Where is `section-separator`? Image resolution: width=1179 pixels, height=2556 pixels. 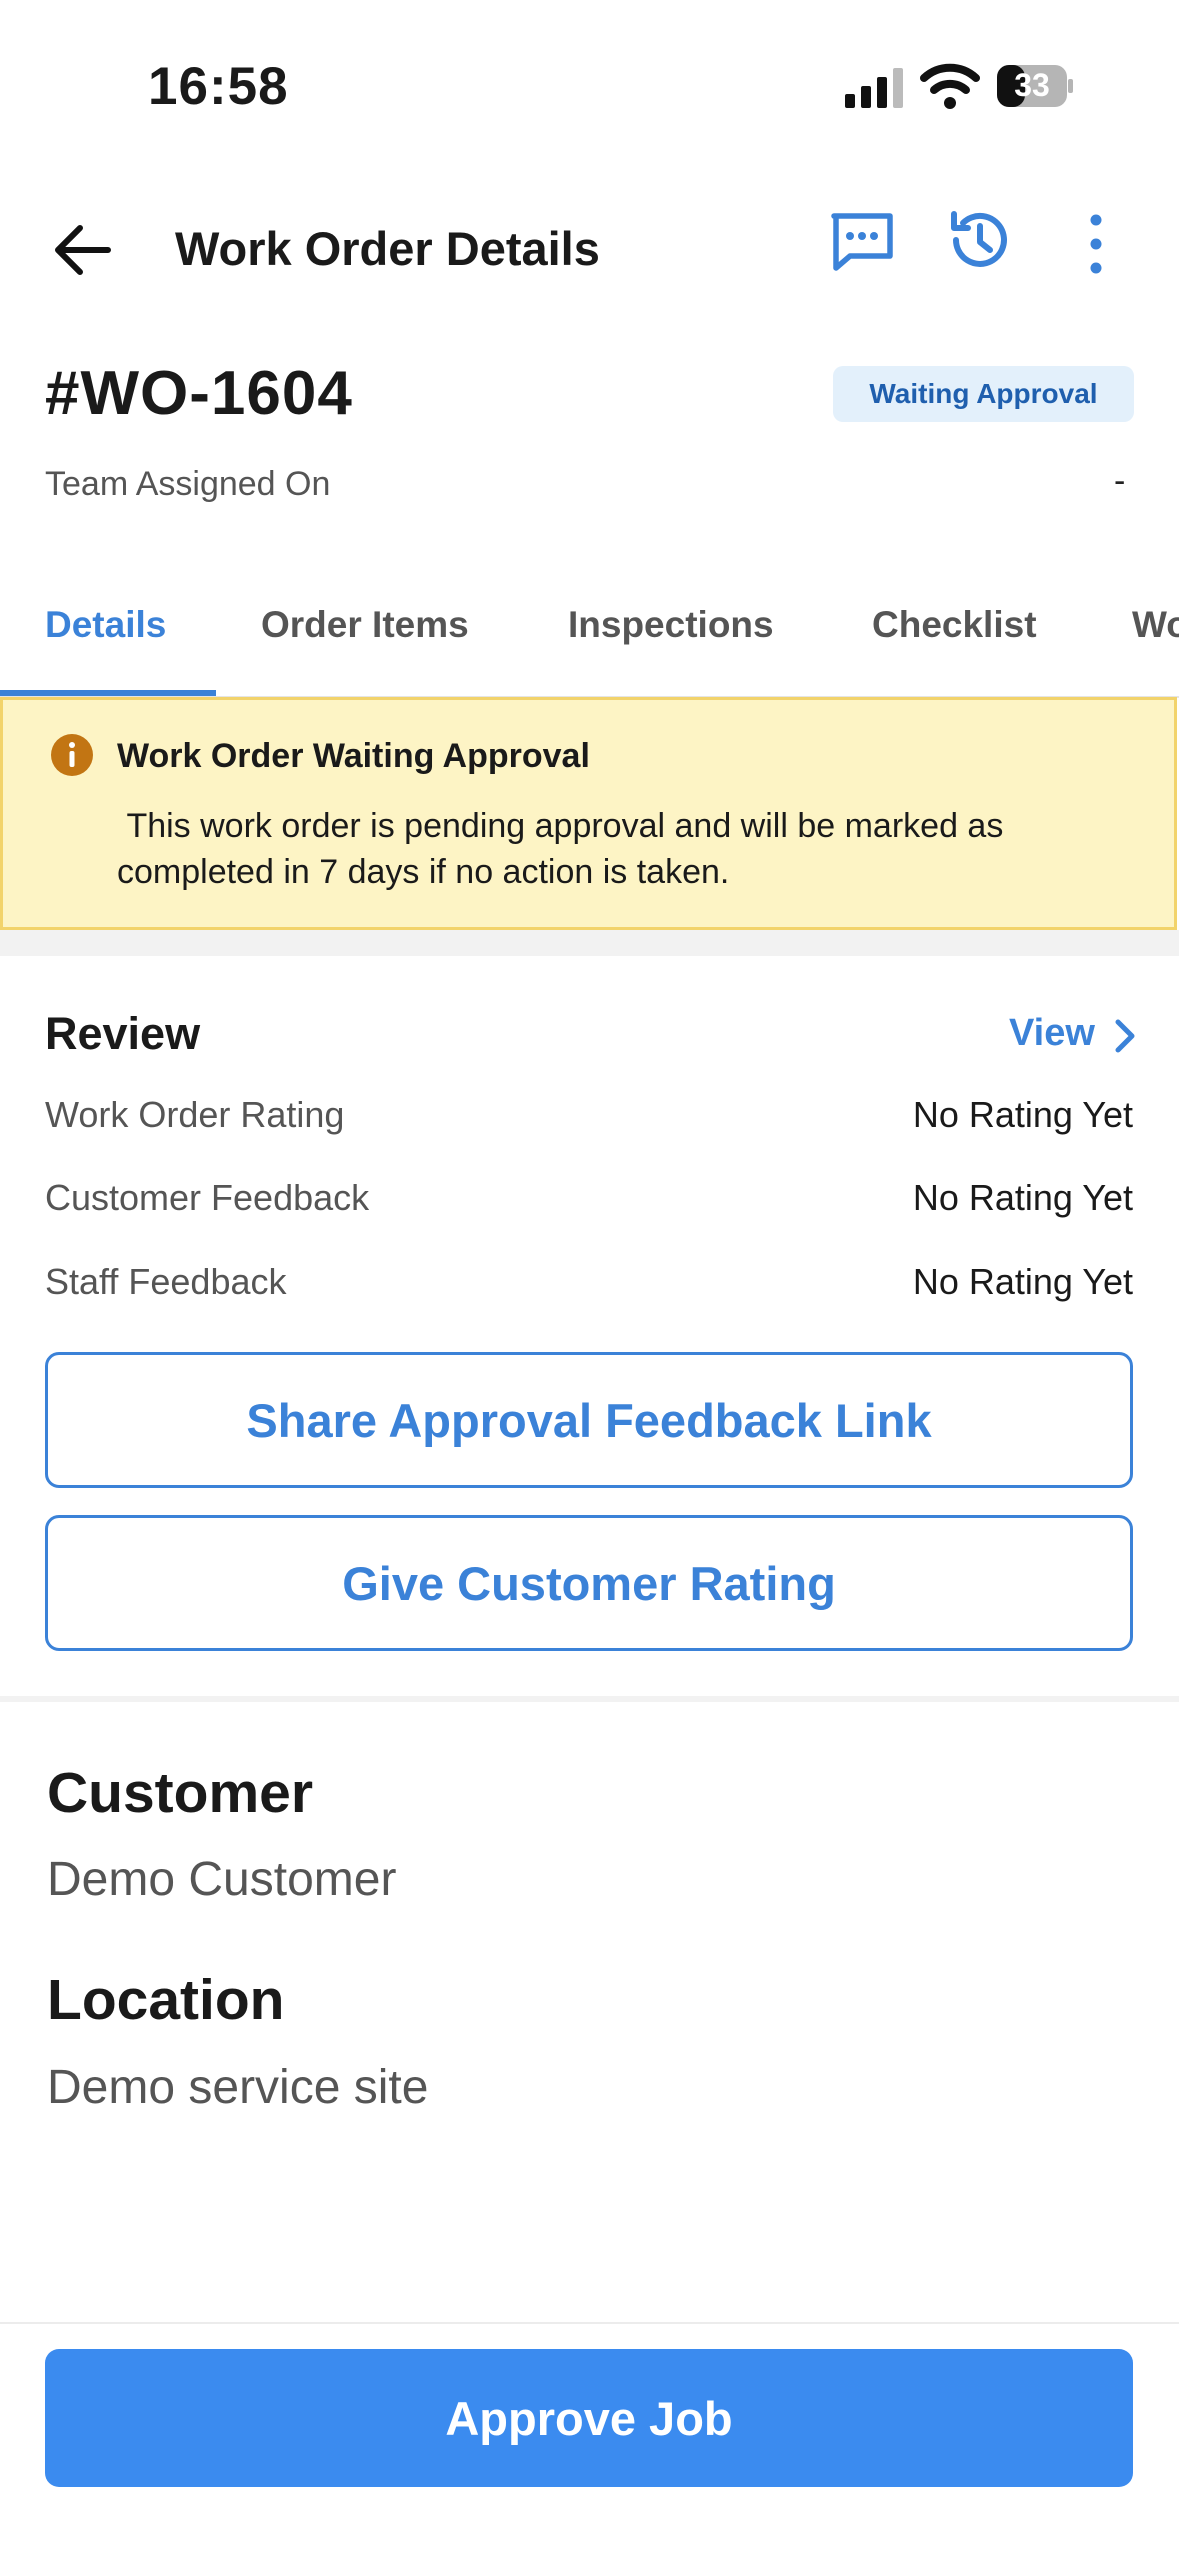
section-separator is located at coordinates (589, 943).